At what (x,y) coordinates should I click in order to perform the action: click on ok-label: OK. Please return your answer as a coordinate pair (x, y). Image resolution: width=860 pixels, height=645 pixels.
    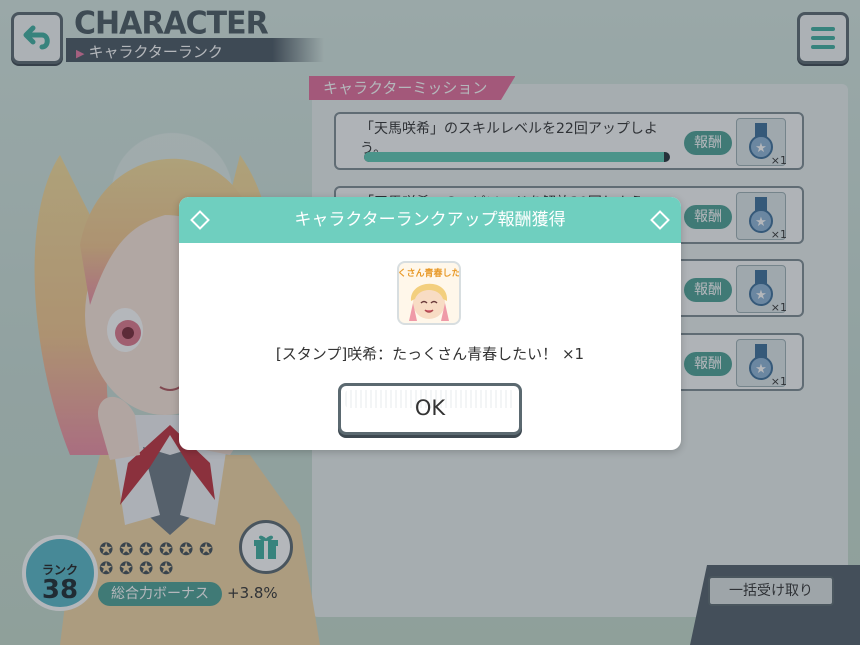
    Looking at the image, I should click on (430, 408).